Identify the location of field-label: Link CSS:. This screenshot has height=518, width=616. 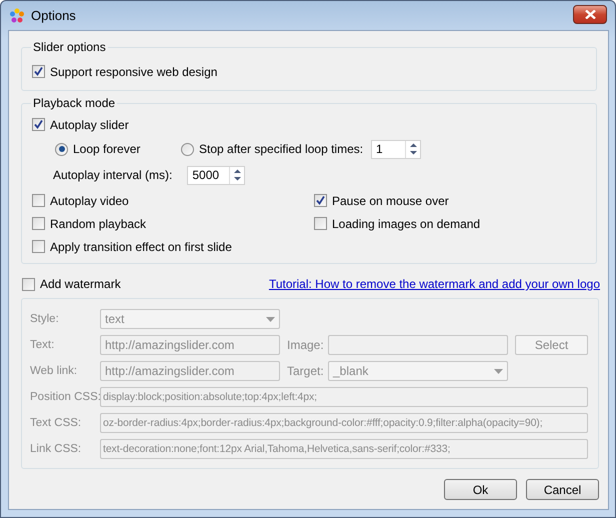
(56, 449).